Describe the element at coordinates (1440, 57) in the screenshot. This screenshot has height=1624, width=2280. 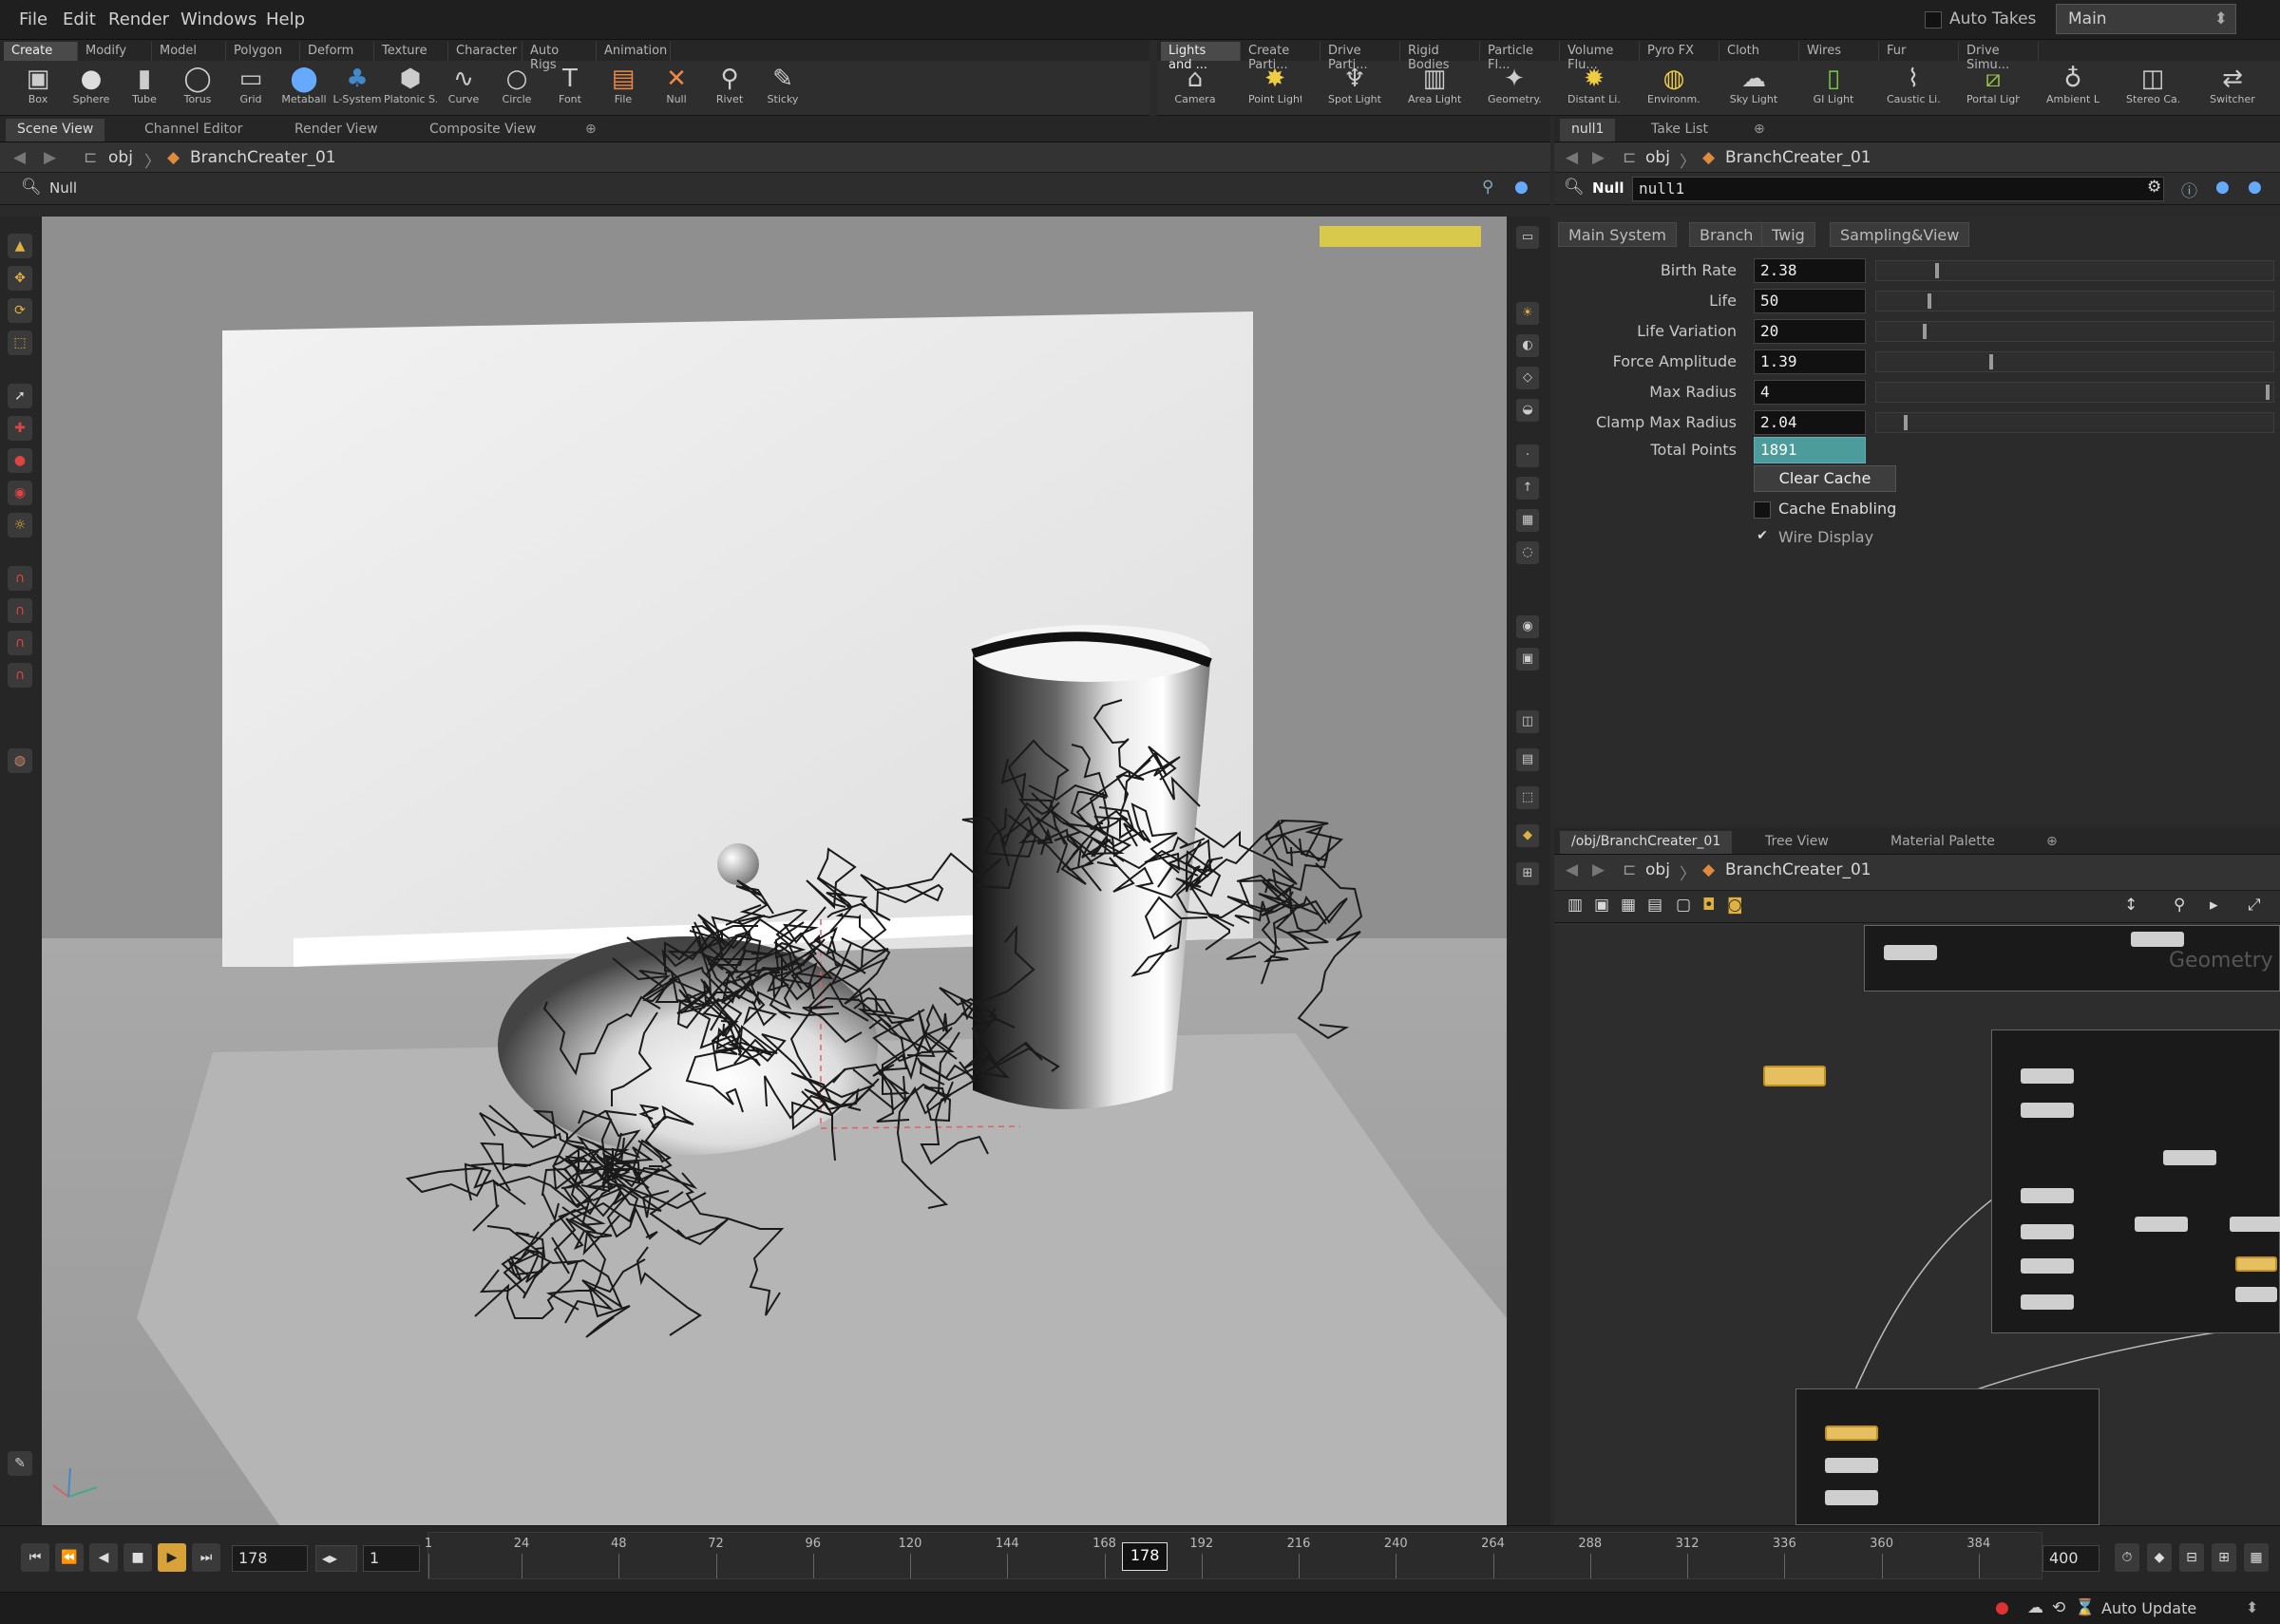
I see `shelf-right-tab: Rigid Bodies` at that location.